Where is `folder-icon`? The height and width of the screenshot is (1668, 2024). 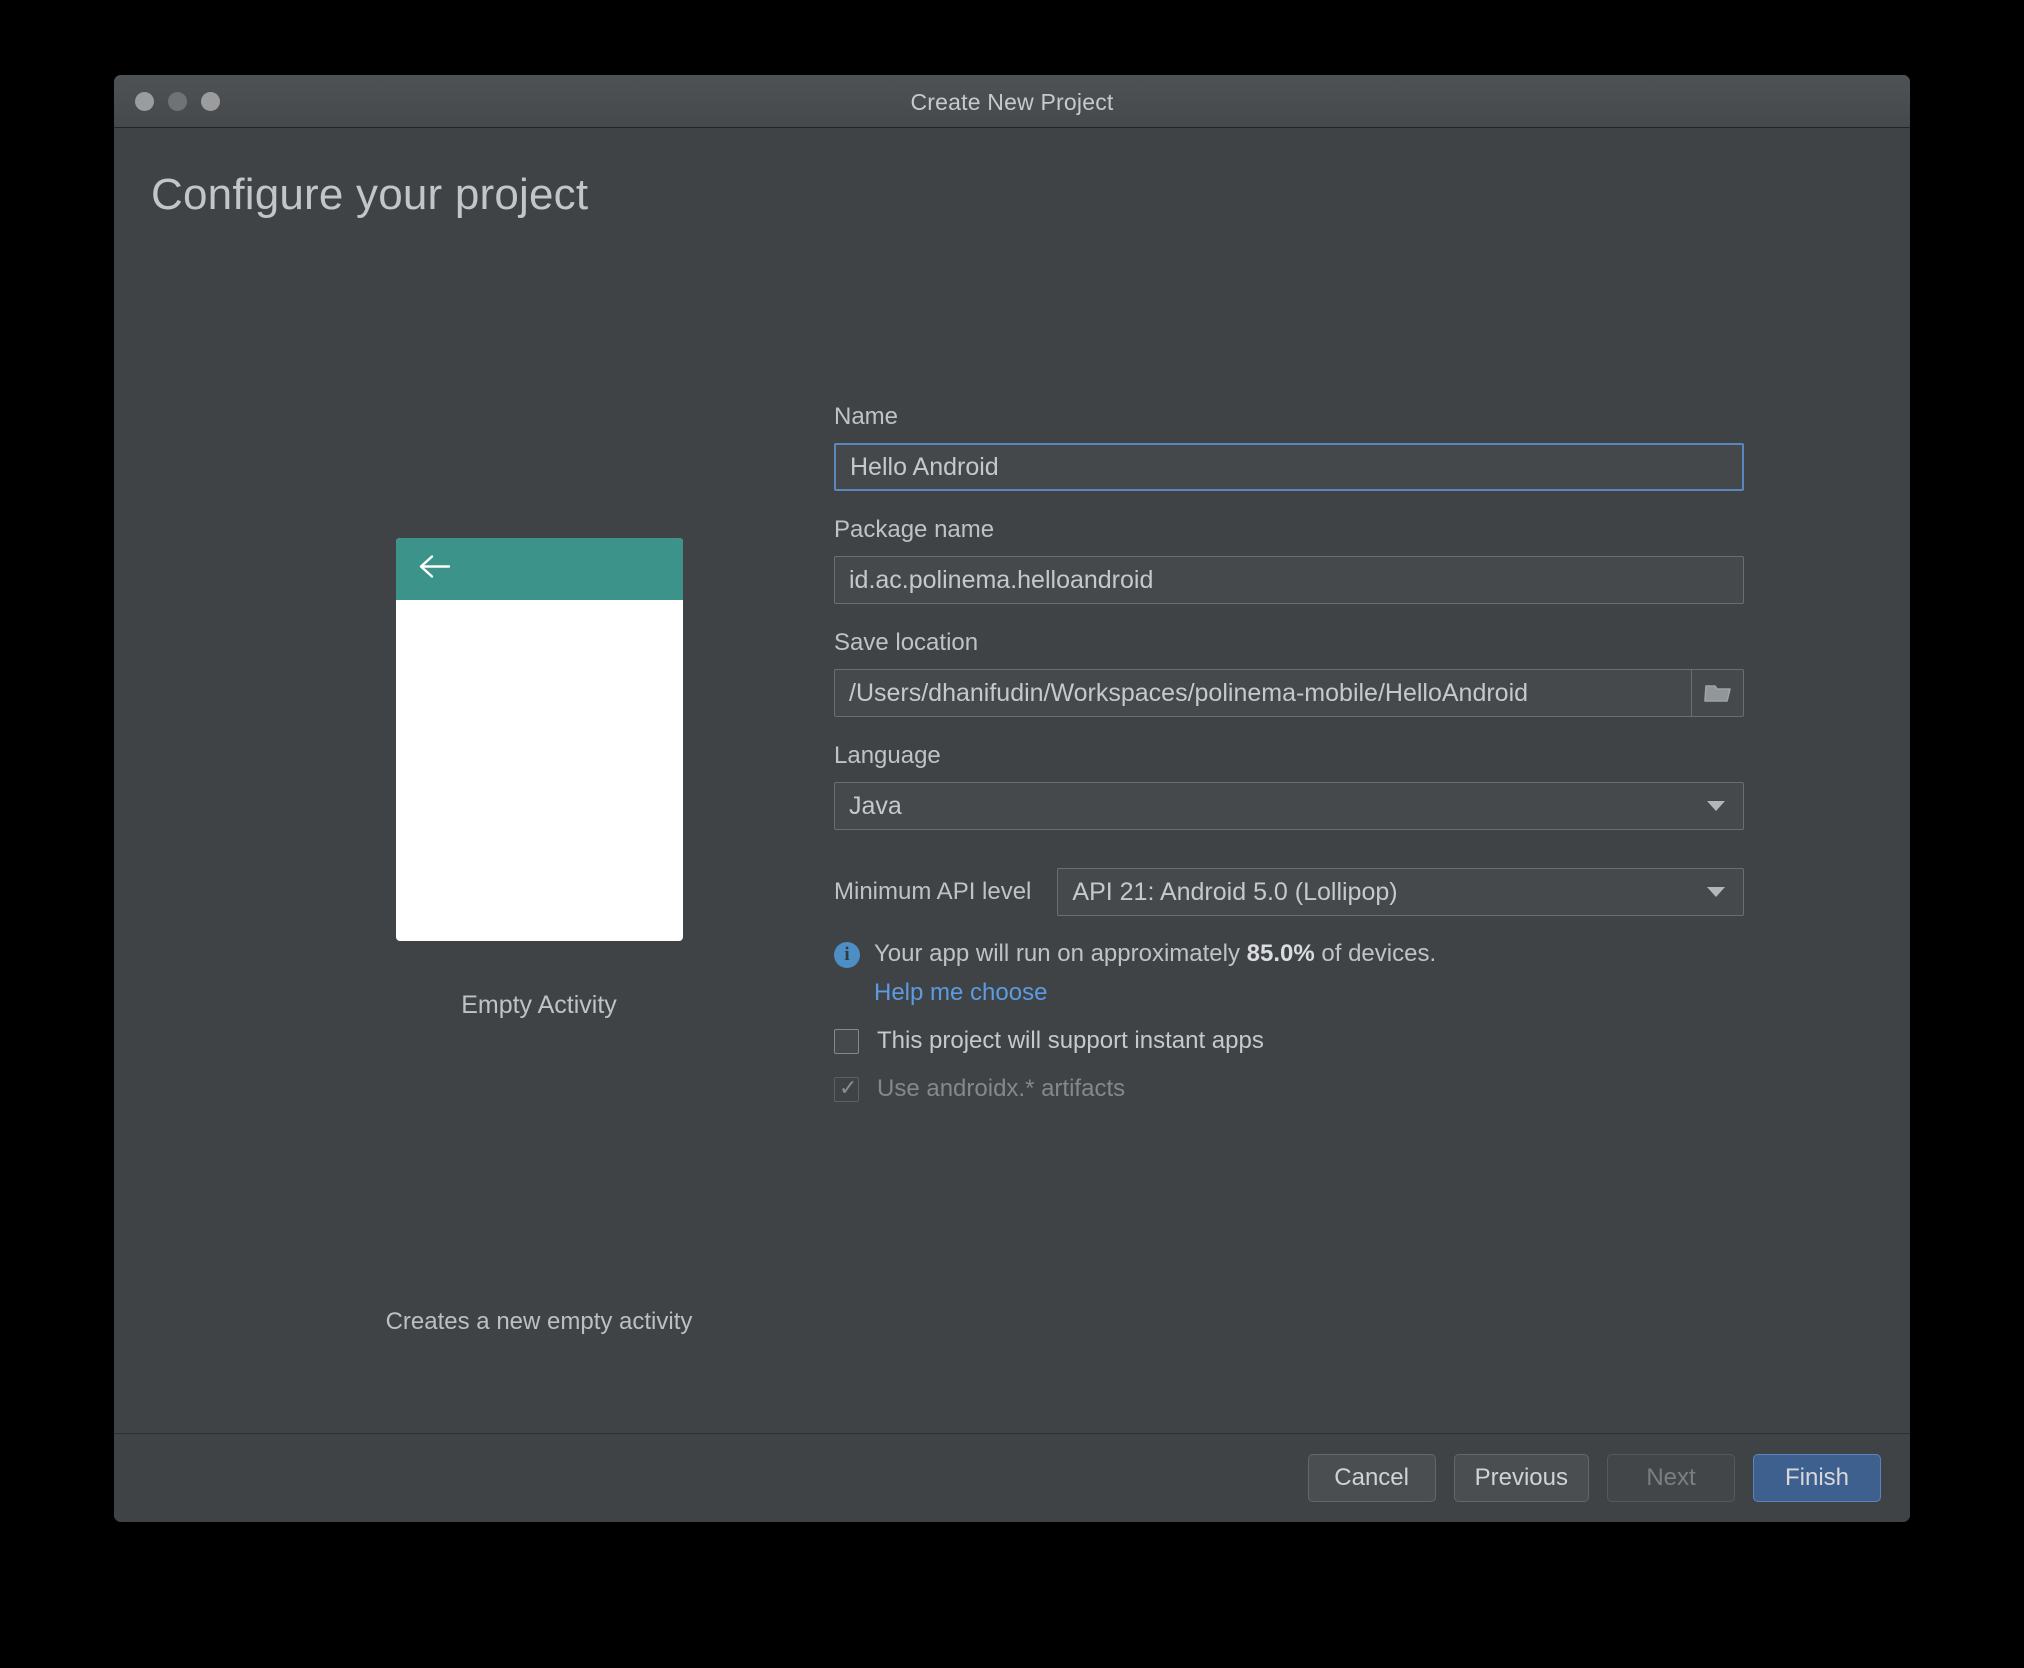
folder-icon is located at coordinates (1717, 693).